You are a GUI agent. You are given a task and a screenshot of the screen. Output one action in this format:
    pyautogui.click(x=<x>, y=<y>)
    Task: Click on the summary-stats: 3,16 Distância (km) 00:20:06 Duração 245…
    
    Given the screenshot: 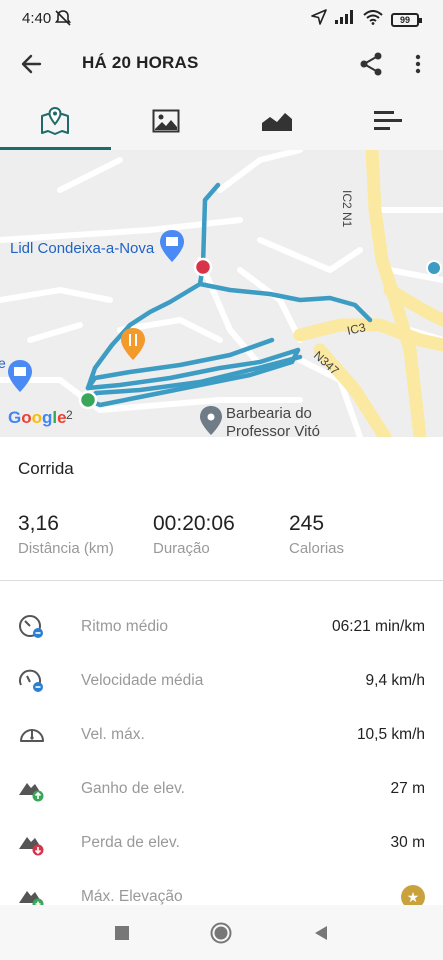 What is the action you would take?
    pyautogui.click(x=228, y=538)
    